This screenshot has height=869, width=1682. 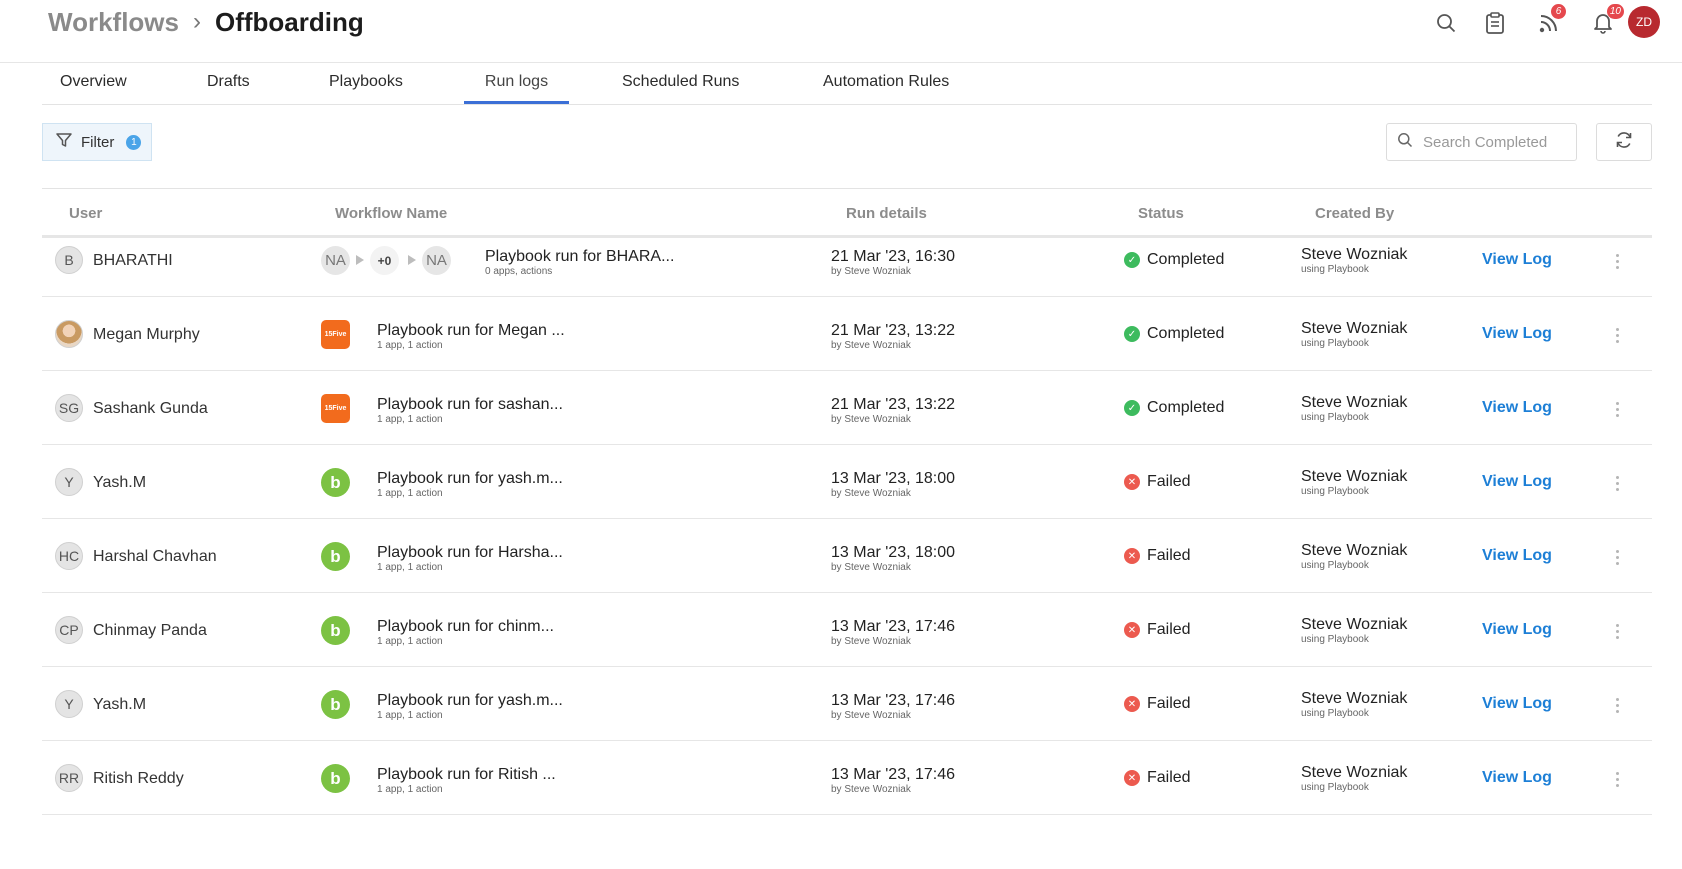 What do you see at coordinates (1605, 22) in the screenshot?
I see `bell-icon: 10` at bounding box center [1605, 22].